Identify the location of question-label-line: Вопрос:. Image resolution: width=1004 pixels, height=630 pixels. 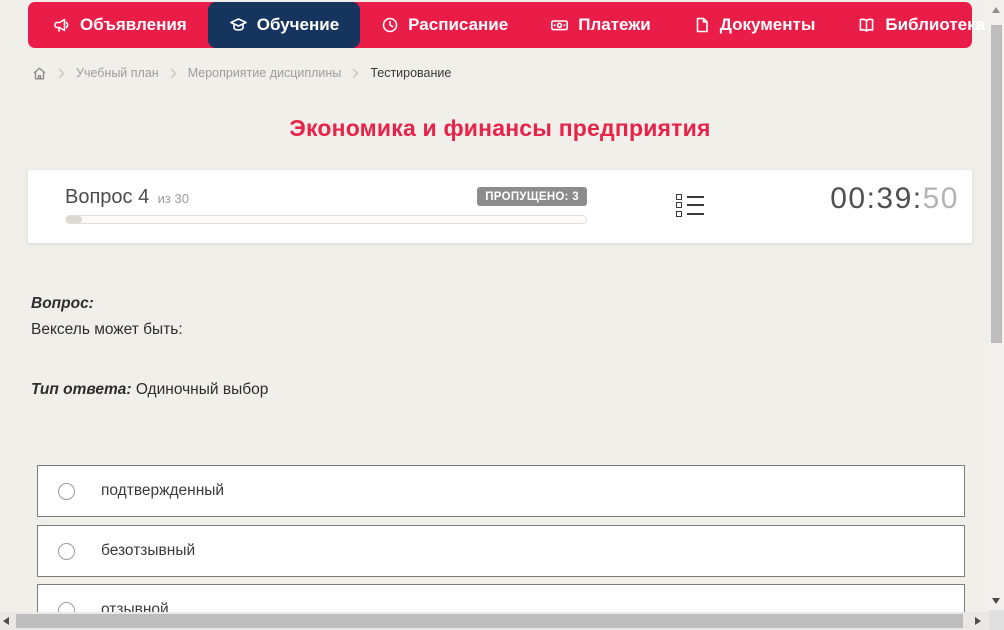
(481, 304).